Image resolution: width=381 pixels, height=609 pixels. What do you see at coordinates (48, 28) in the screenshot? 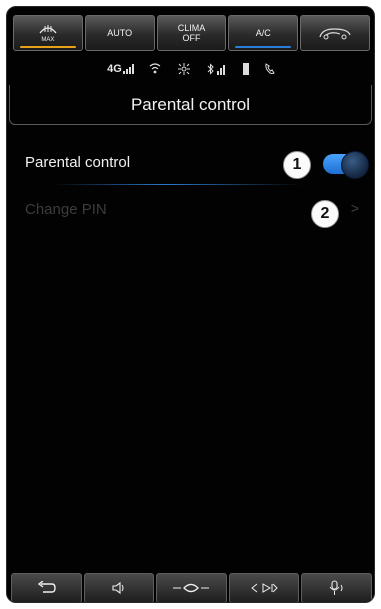
I see `defrost-icon` at bounding box center [48, 28].